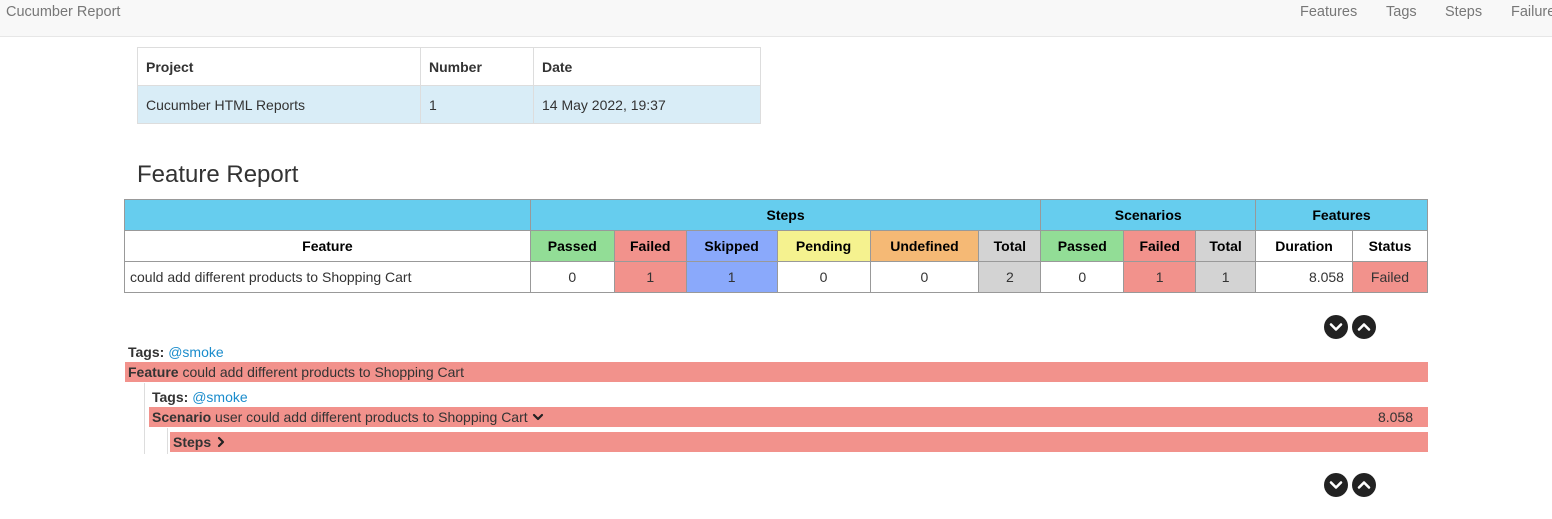 This screenshot has height=519, width=1552. What do you see at coordinates (182, 417) in the screenshot?
I see `scenario-keyword: Scenario` at bounding box center [182, 417].